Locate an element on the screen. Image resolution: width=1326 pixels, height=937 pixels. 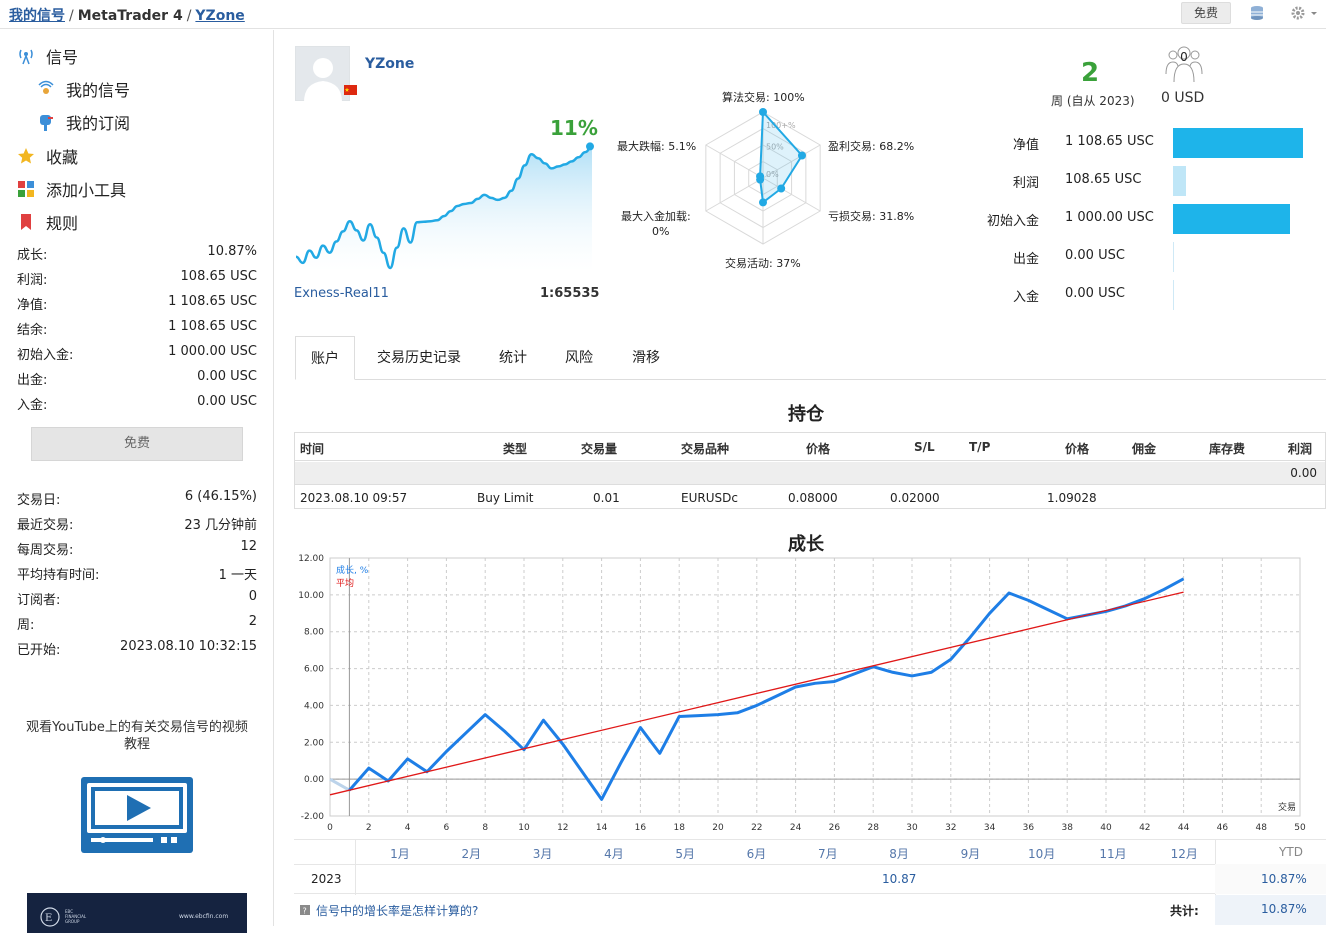
widget-icon is located at coordinates (26, 189).